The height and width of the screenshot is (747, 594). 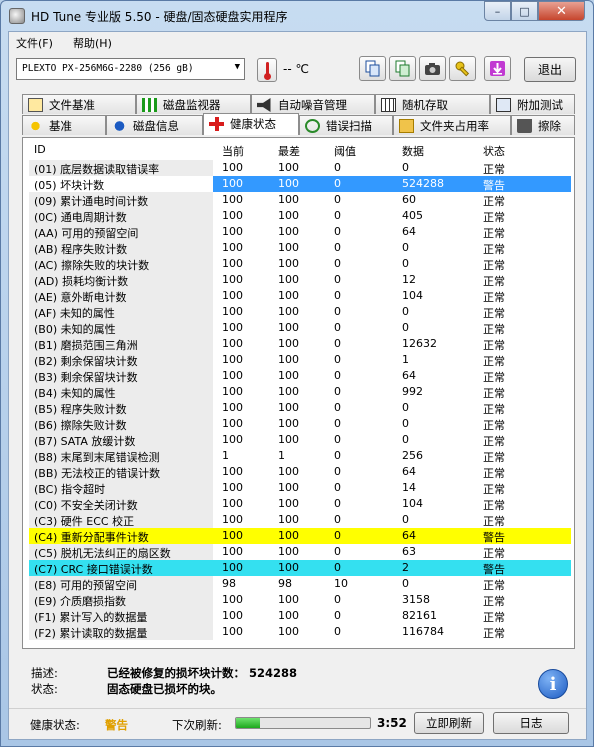 I want to click on tab-file-benchmark: 文件基准, so click(x=79, y=104).